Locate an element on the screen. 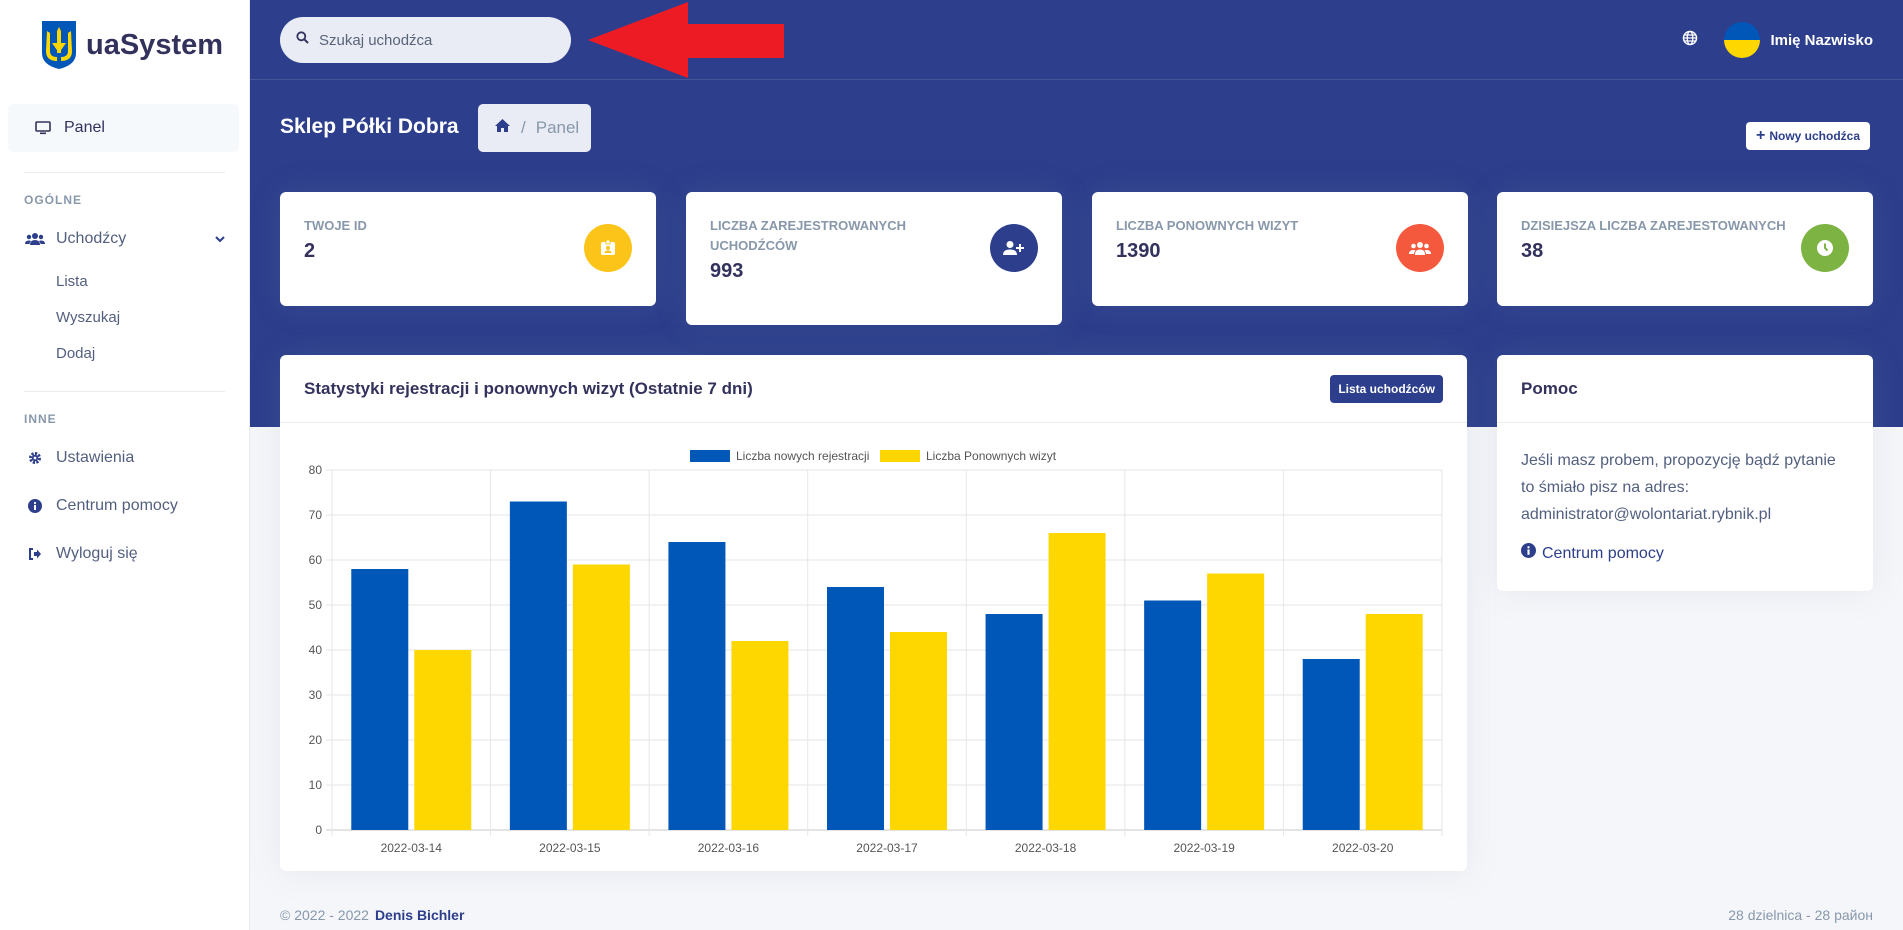 This screenshot has width=1903, height=930. users-icon is located at coordinates (1420, 248).